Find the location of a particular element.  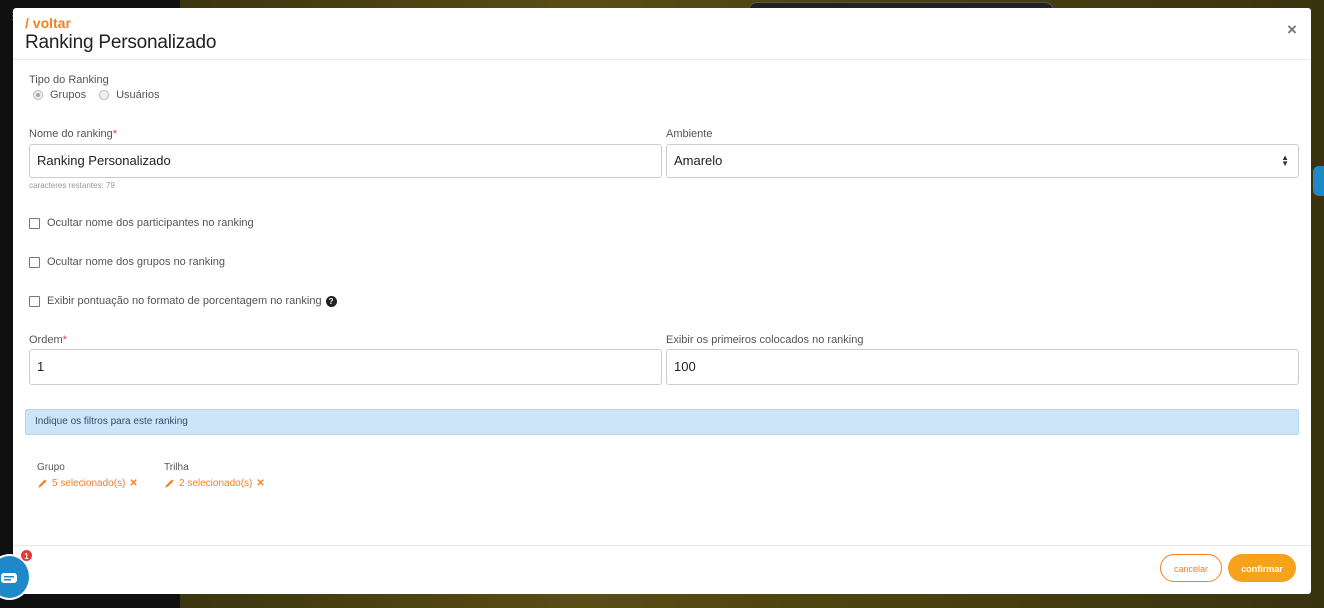

filter-group-count: 5 selecionado(s) is located at coordinates (89, 483).